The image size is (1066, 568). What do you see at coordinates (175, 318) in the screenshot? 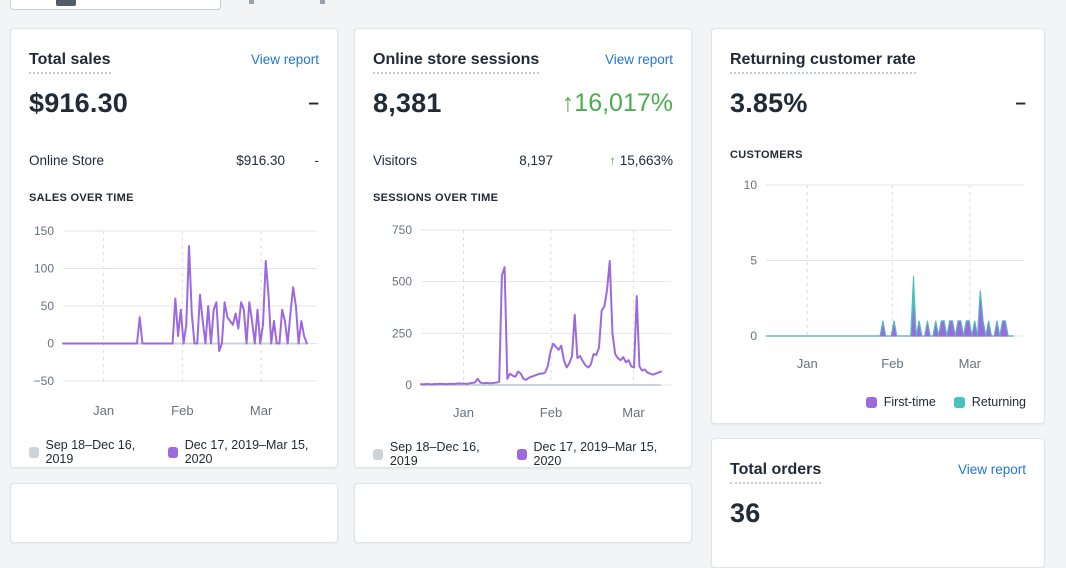
I see `sales-over-time-chart: 150 100 50 0 −50 Jan Feb Mar` at bounding box center [175, 318].